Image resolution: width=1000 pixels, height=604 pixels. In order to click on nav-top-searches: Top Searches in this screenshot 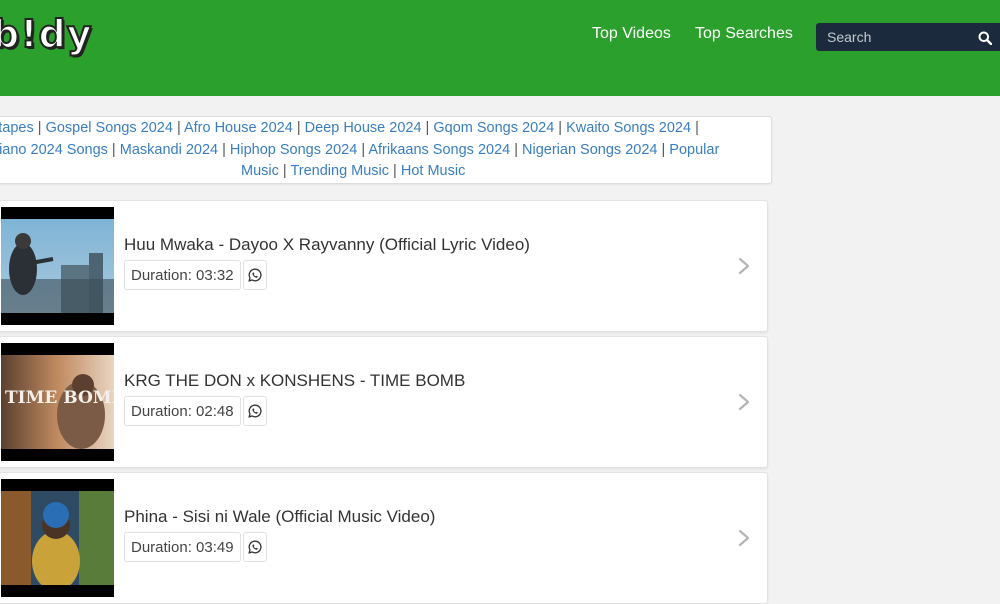, I will do `click(744, 34)`.